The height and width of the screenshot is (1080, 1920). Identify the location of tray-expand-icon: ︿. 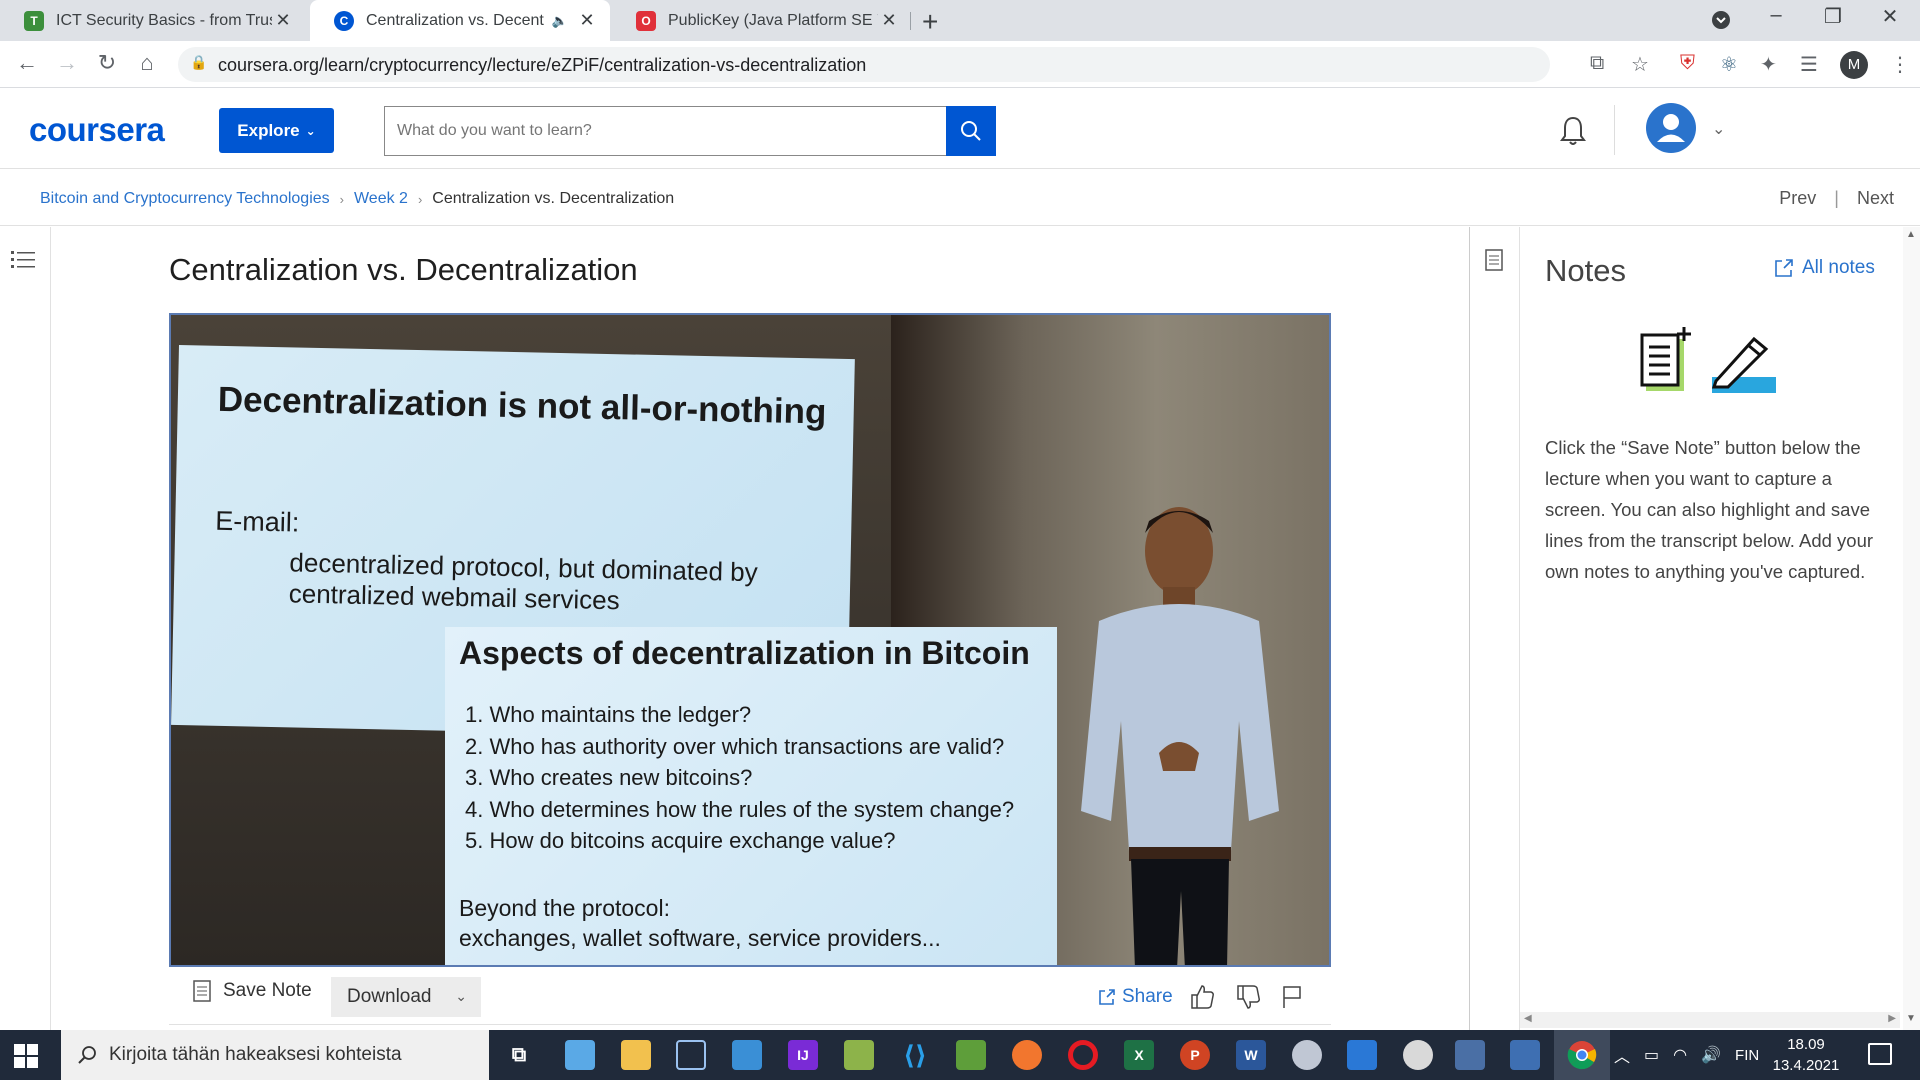
(1622, 1055).